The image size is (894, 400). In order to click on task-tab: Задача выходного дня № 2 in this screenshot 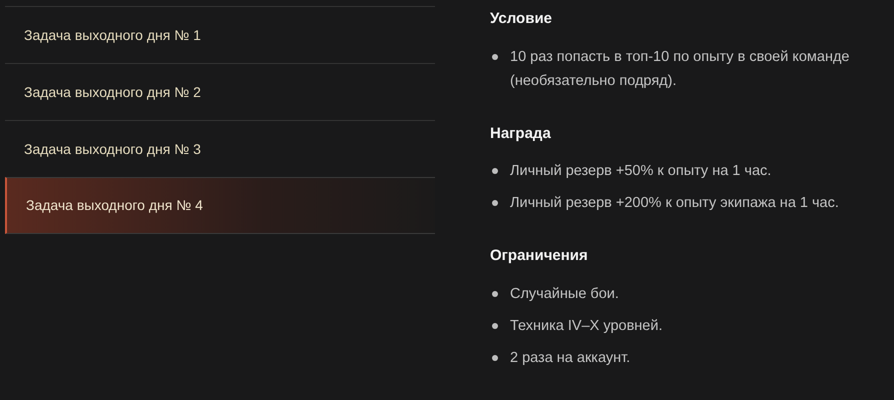, I will do `click(220, 91)`.